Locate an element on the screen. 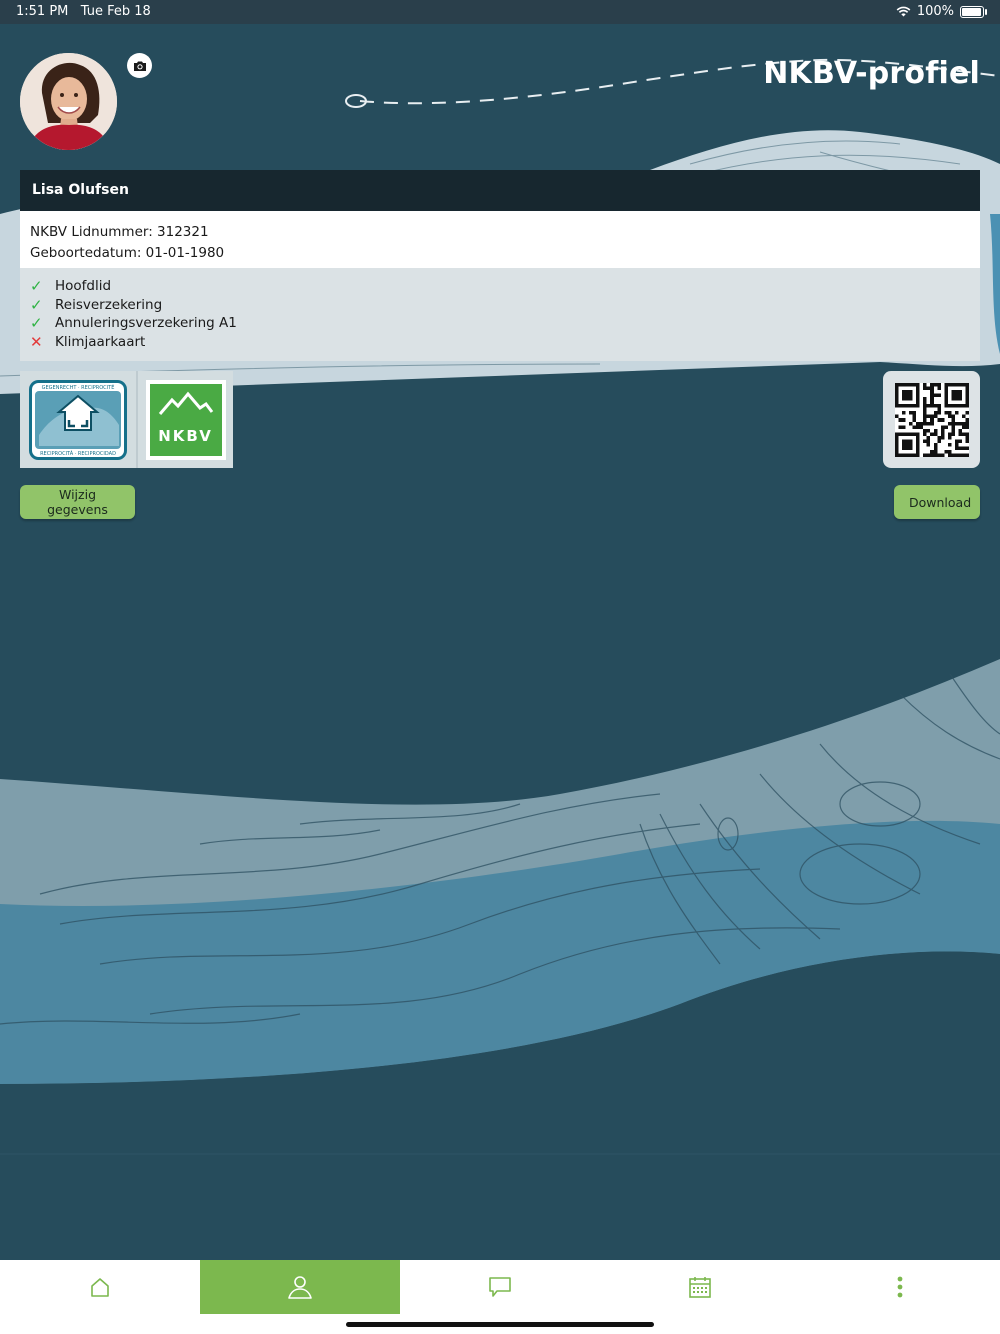  page-title: NKBV-profiel is located at coordinates (871, 73).